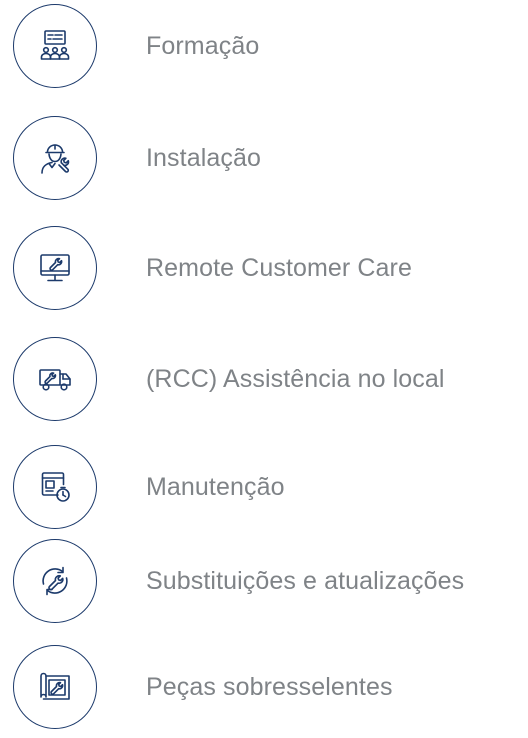 This screenshot has width=528, height=738. I want to click on circular-arrows-wrench-icon, so click(55, 581).